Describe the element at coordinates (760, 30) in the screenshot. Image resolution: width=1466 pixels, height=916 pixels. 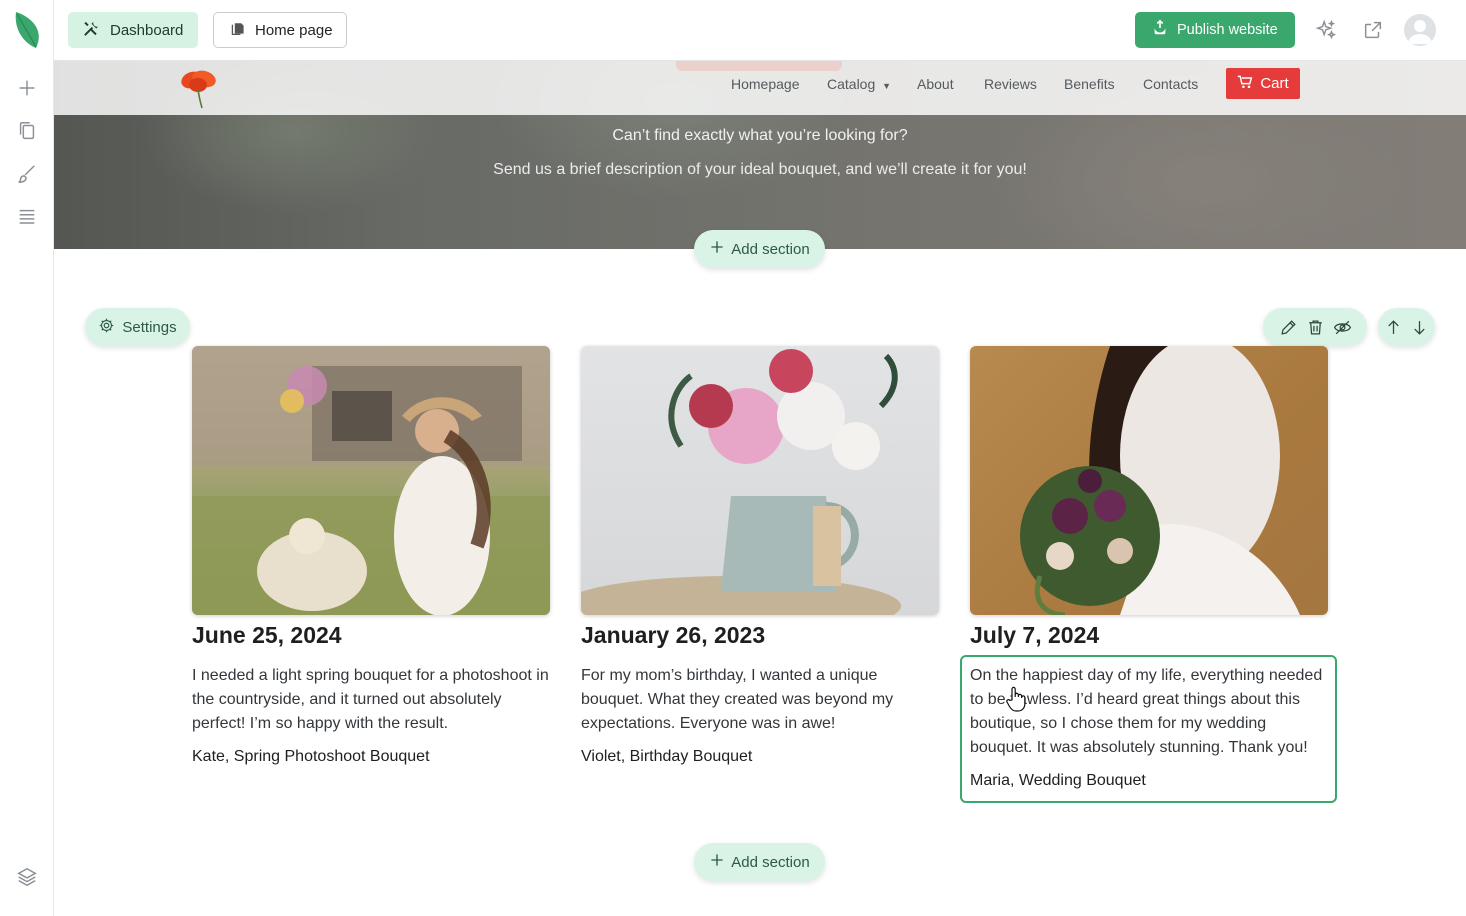
I see `editor-topbar: Dashboard Home page Publish website` at that location.